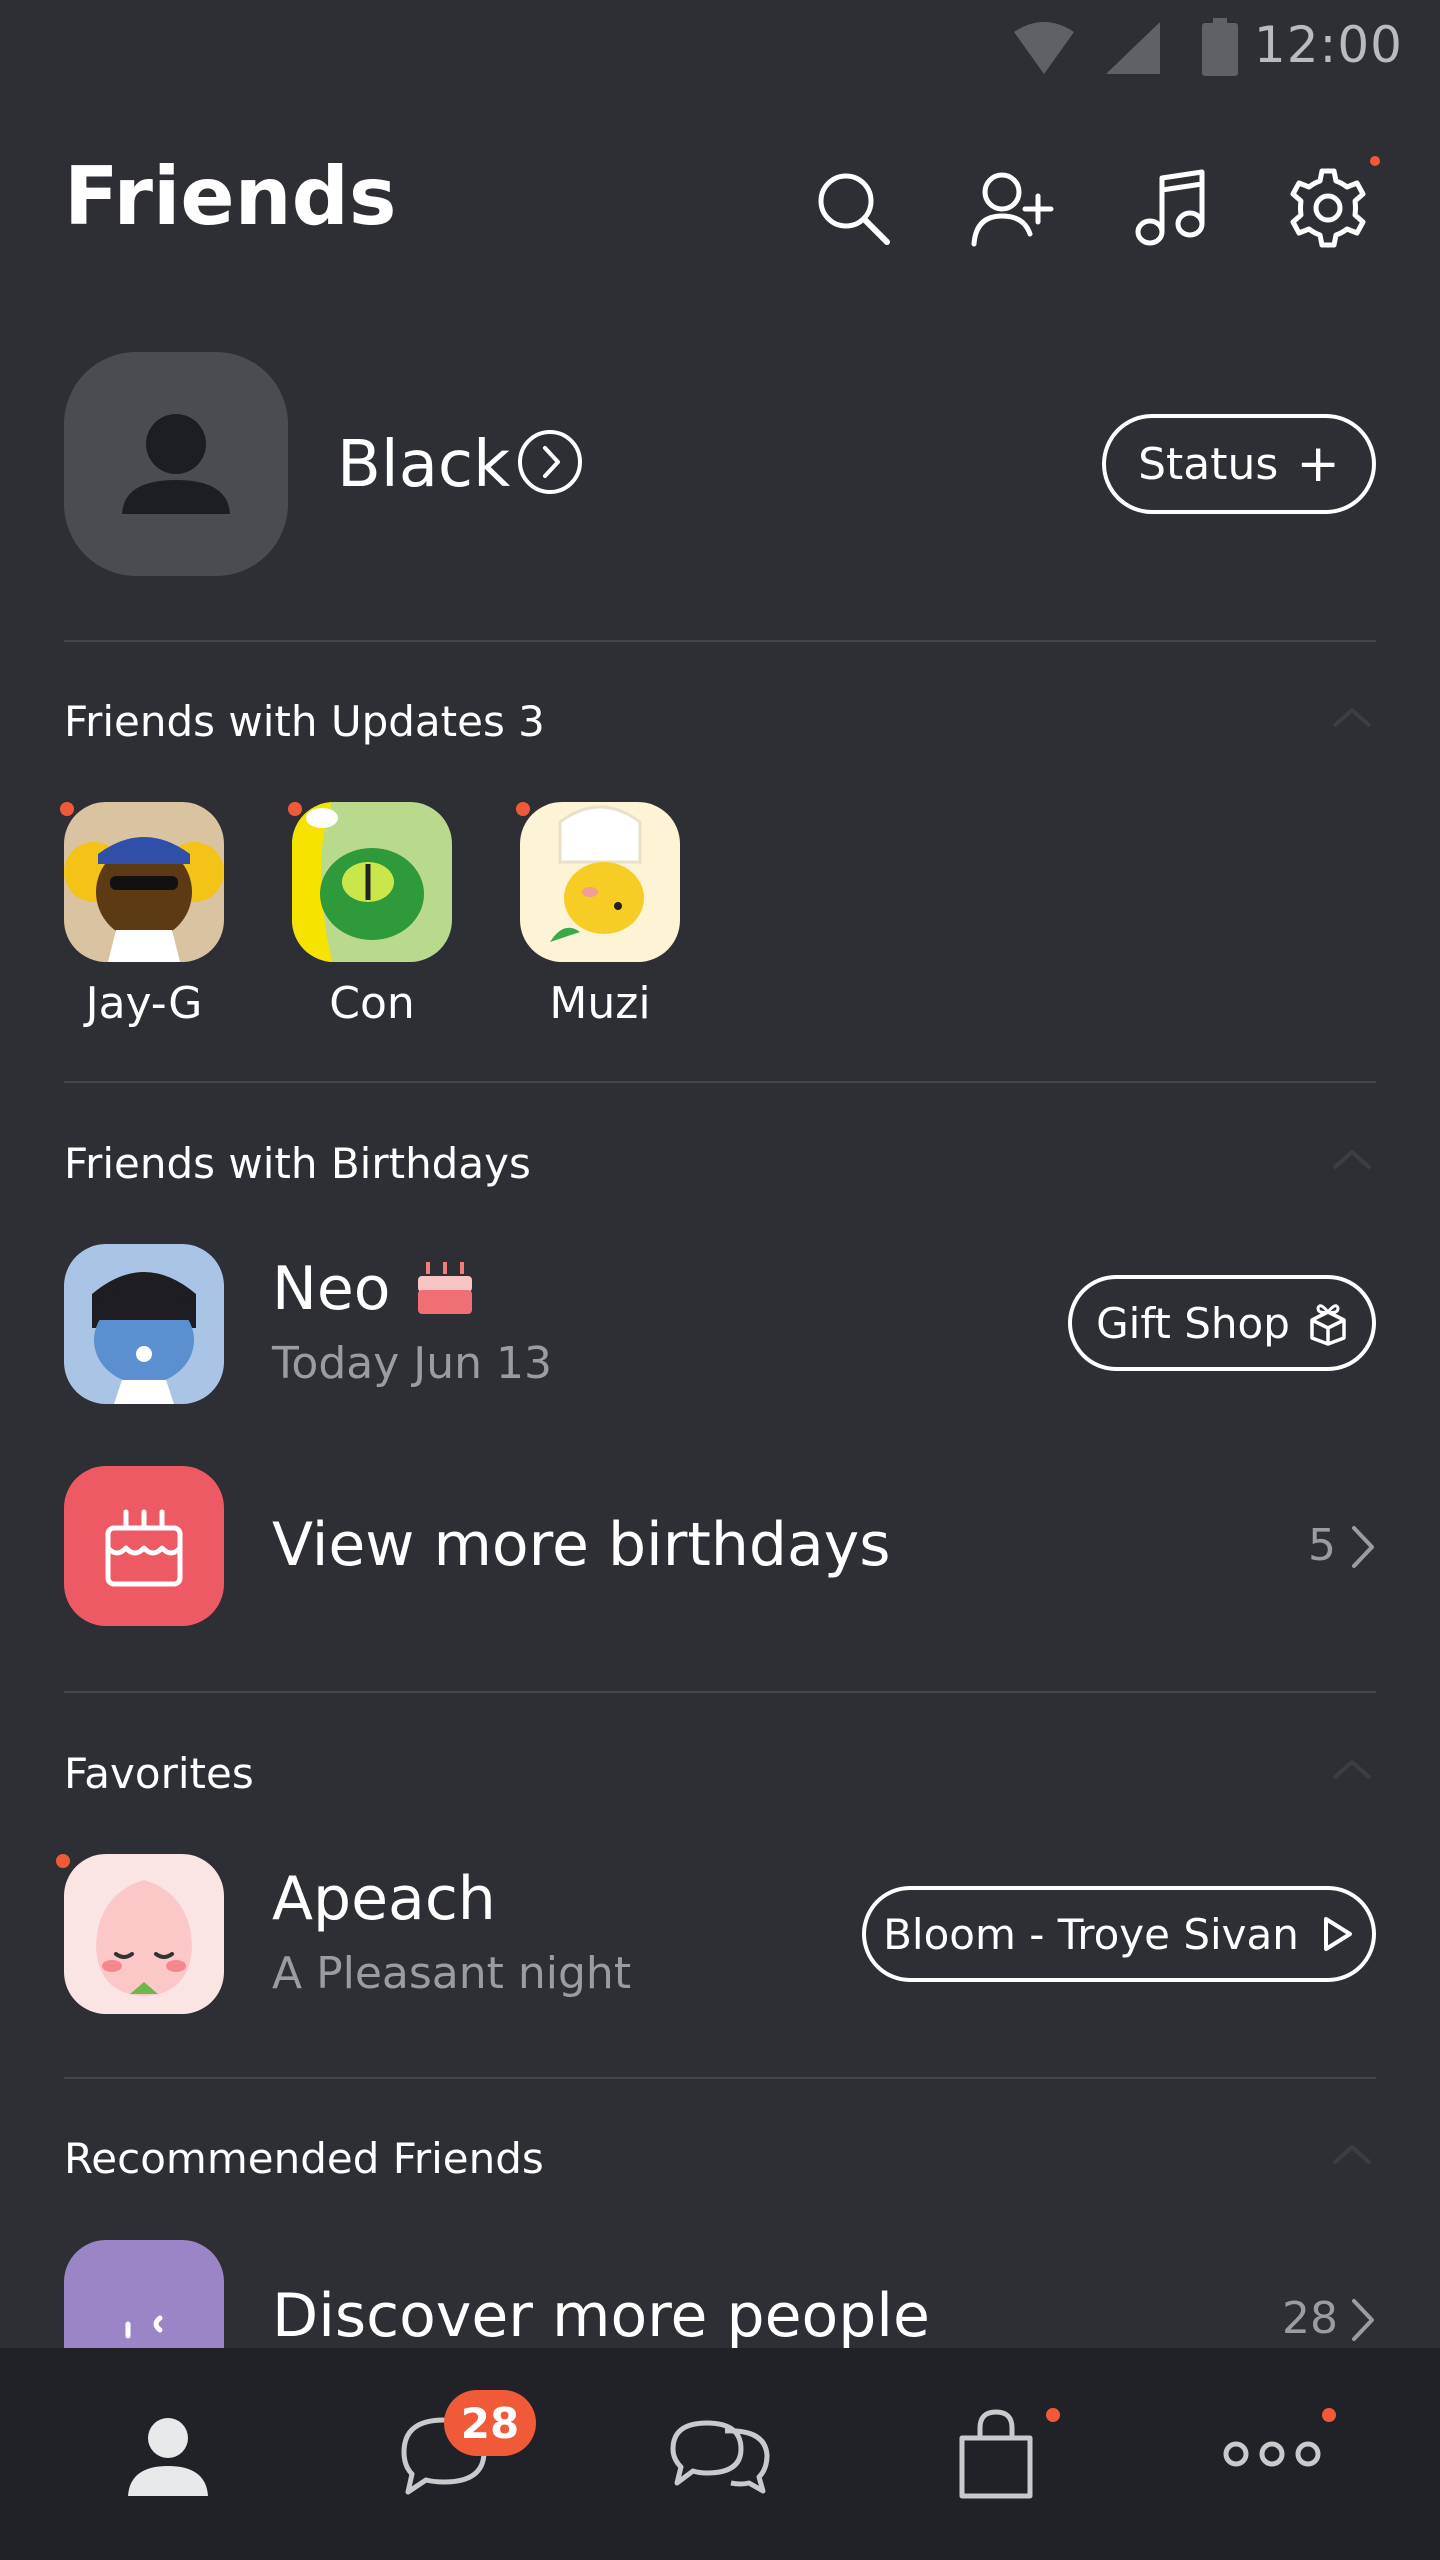 This screenshot has height=2560, width=1440. I want to click on music-profile-label: Bloom - Troye Sivan, so click(1091, 1934).